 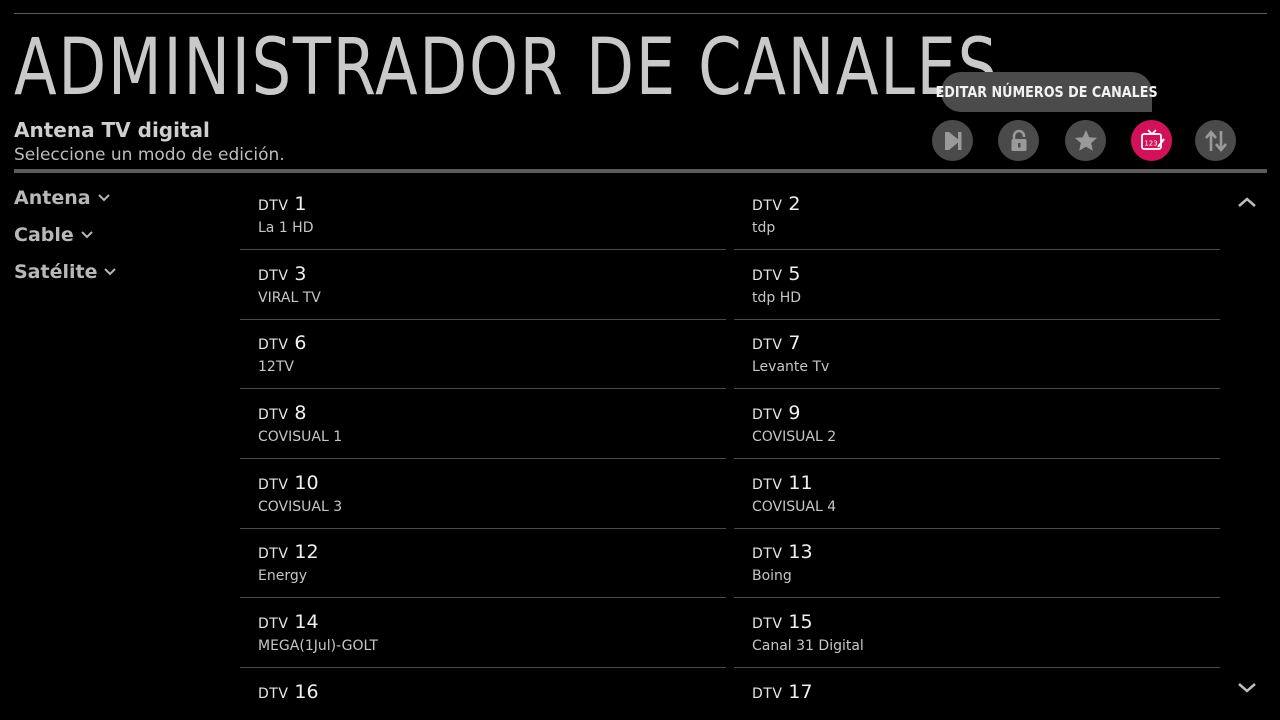 I want to click on top-divider, so click(x=640, y=13).